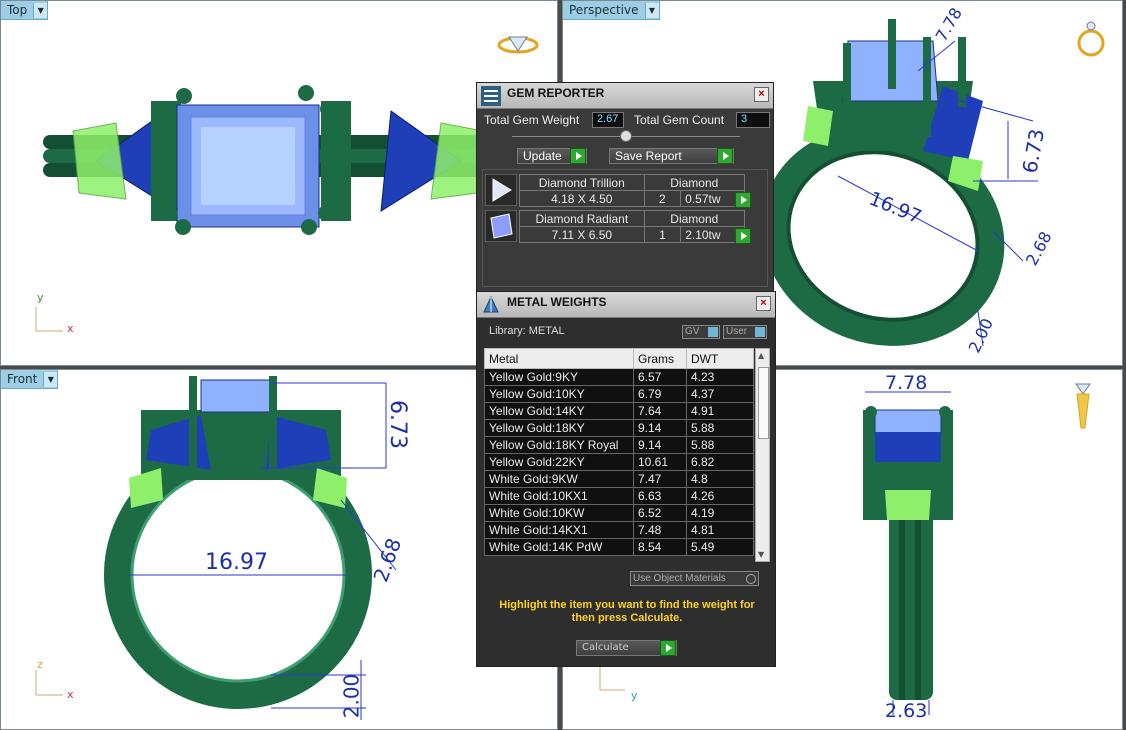 The height and width of the screenshot is (730, 1126). I want to click on metal-name: White Gold:9KW, so click(559, 479).